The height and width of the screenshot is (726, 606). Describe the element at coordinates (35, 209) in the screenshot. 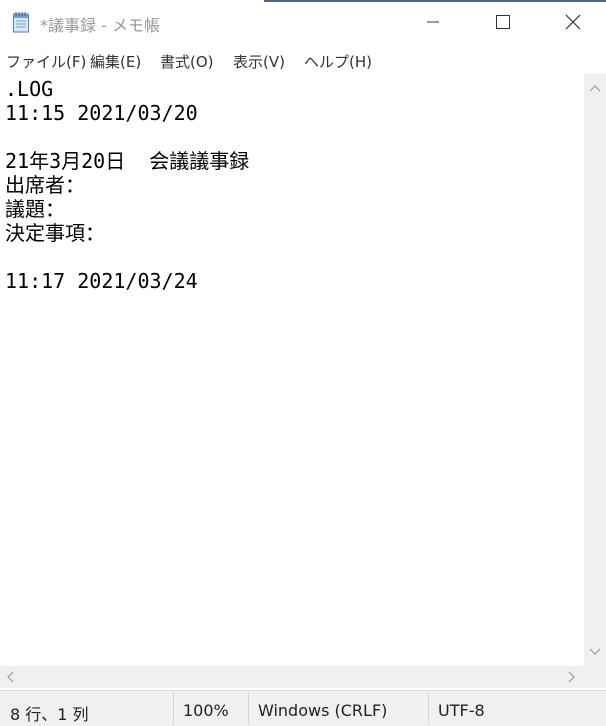

I see `editor-line: 議題：` at that location.